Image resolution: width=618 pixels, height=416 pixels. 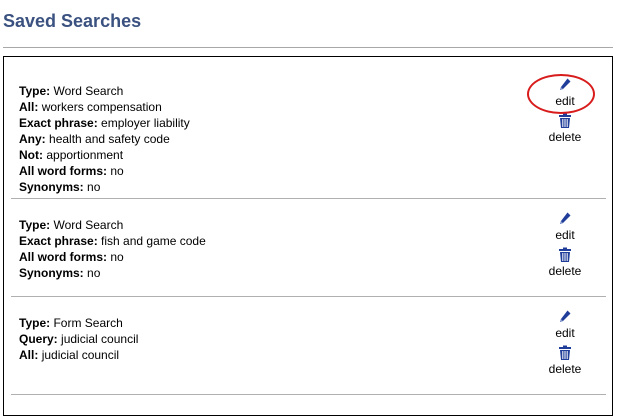 What do you see at coordinates (109, 139) in the screenshot?
I see `field-value: health and safety code` at bounding box center [109, 139].